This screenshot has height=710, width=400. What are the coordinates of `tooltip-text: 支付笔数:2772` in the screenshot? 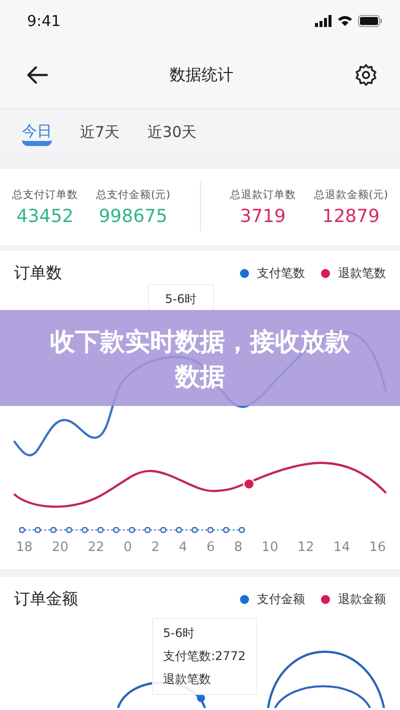 It's located at (204, 656).